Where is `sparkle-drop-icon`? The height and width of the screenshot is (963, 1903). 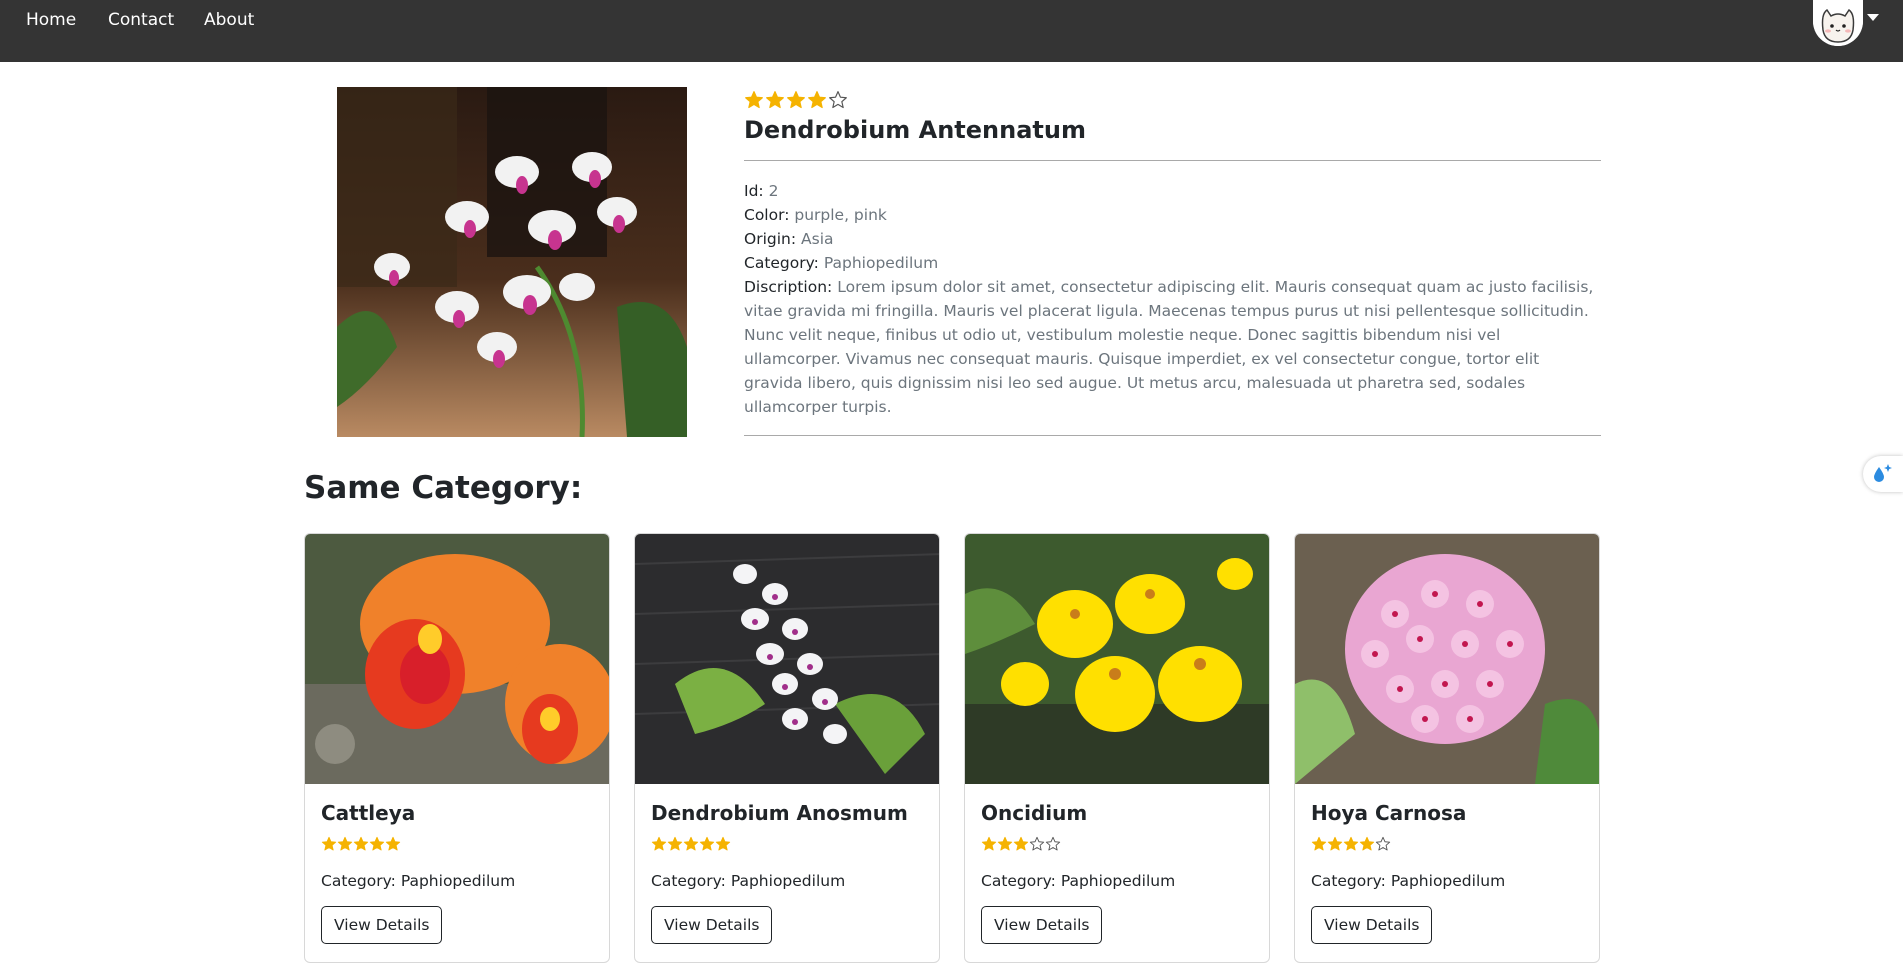
sparkle-drop-icon is located at coordinates (1883, 473).